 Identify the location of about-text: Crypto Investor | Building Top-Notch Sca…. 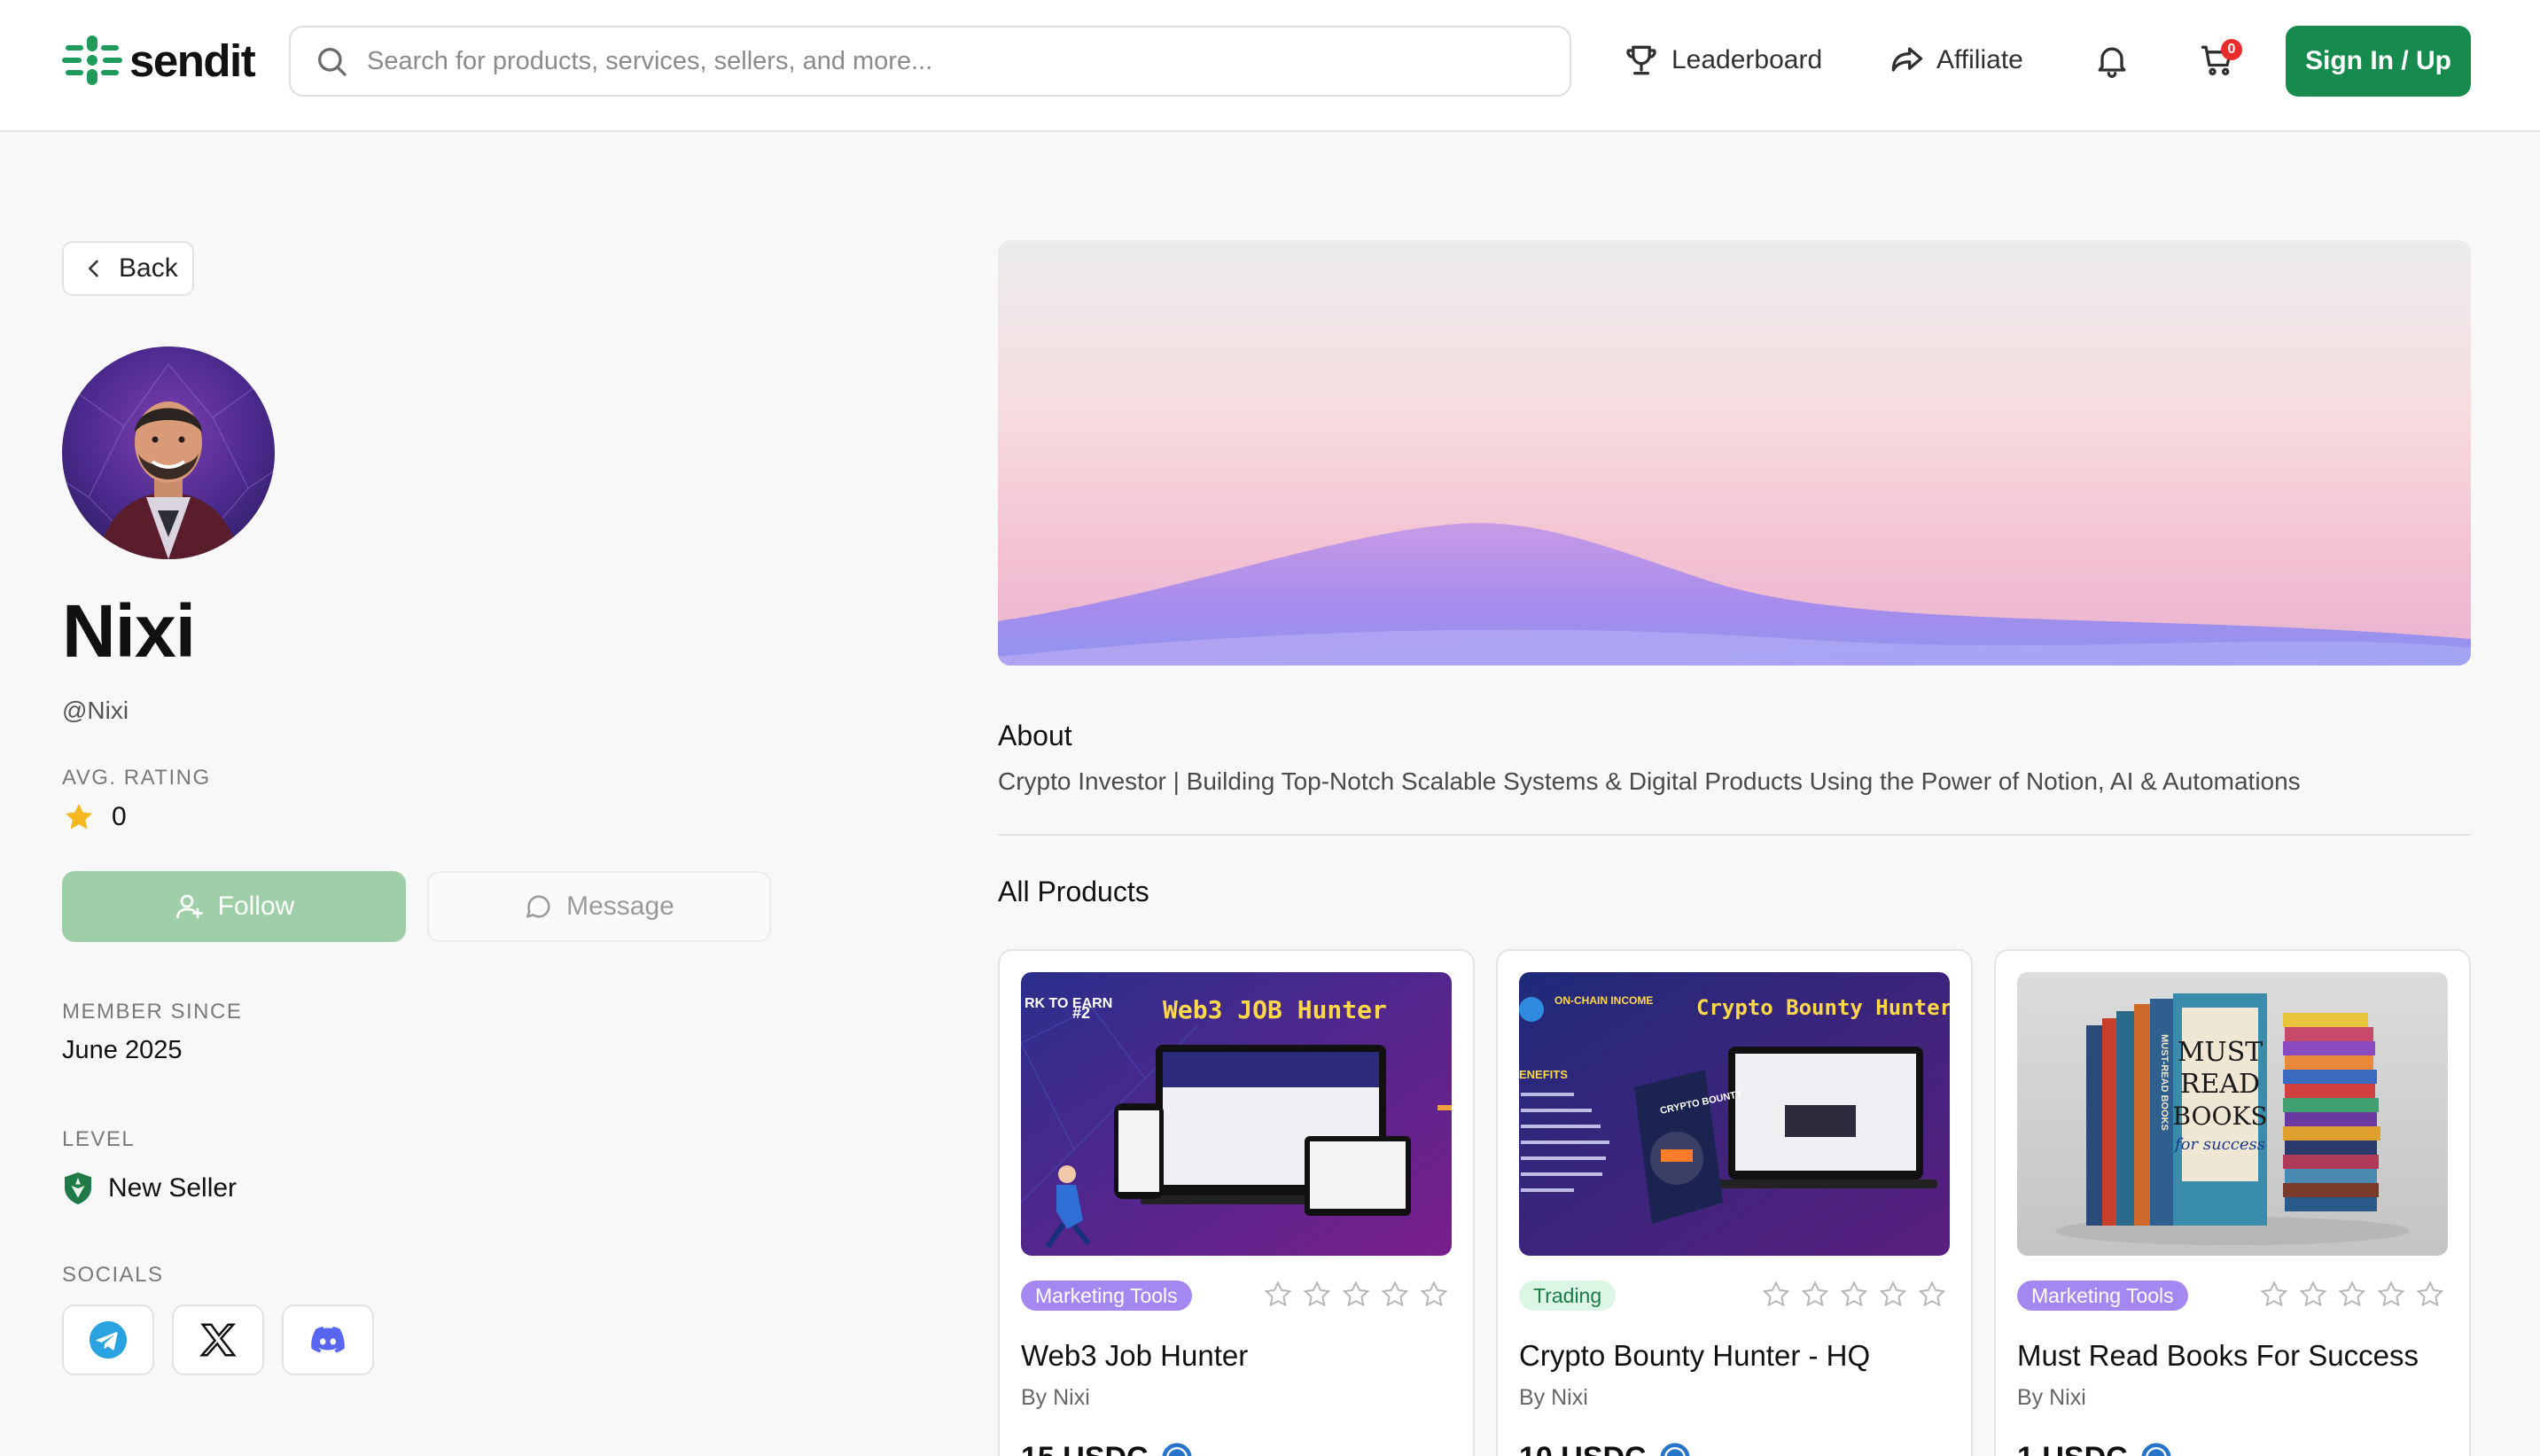
(1649, 781).